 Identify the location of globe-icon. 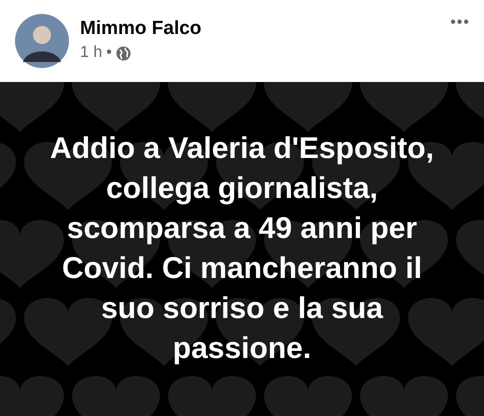
(123, 53).